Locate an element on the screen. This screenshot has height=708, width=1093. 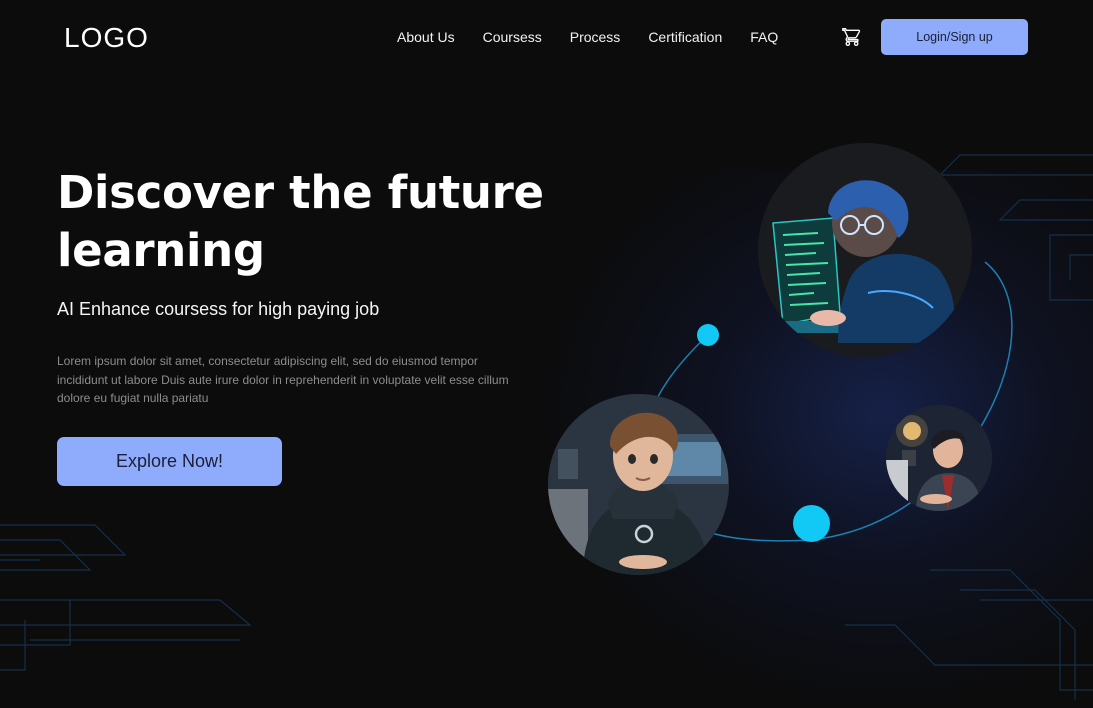
explore-now-button: Explore Now! is located at coordinates (169, 461).